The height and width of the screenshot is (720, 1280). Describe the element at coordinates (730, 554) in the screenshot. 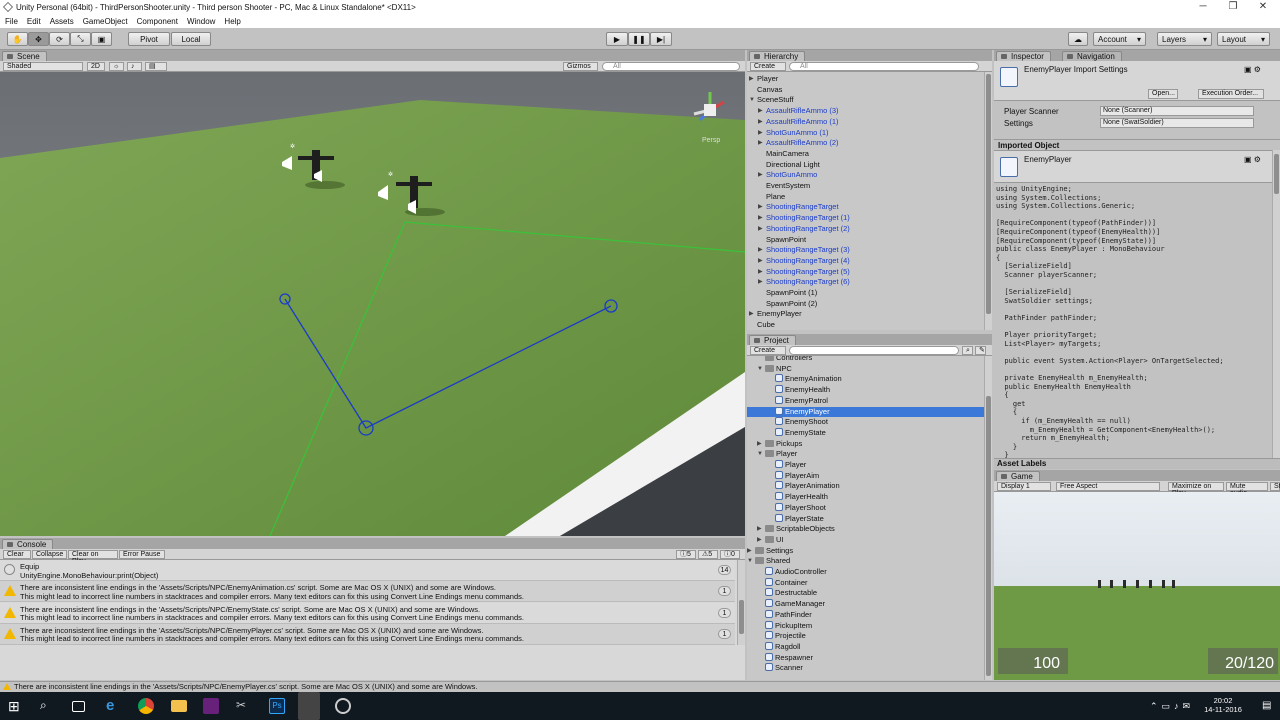

I see `error-count-toggle: ⓘ0` at that location.